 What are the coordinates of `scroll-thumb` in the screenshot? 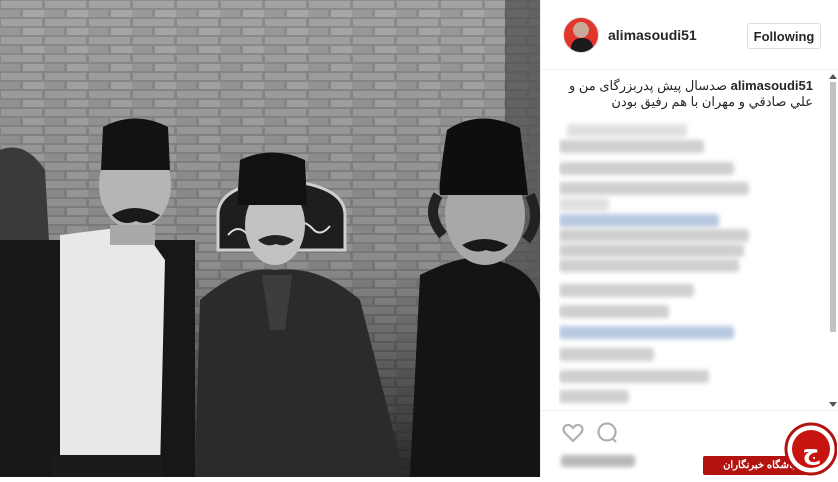 It's located at (833, 207).